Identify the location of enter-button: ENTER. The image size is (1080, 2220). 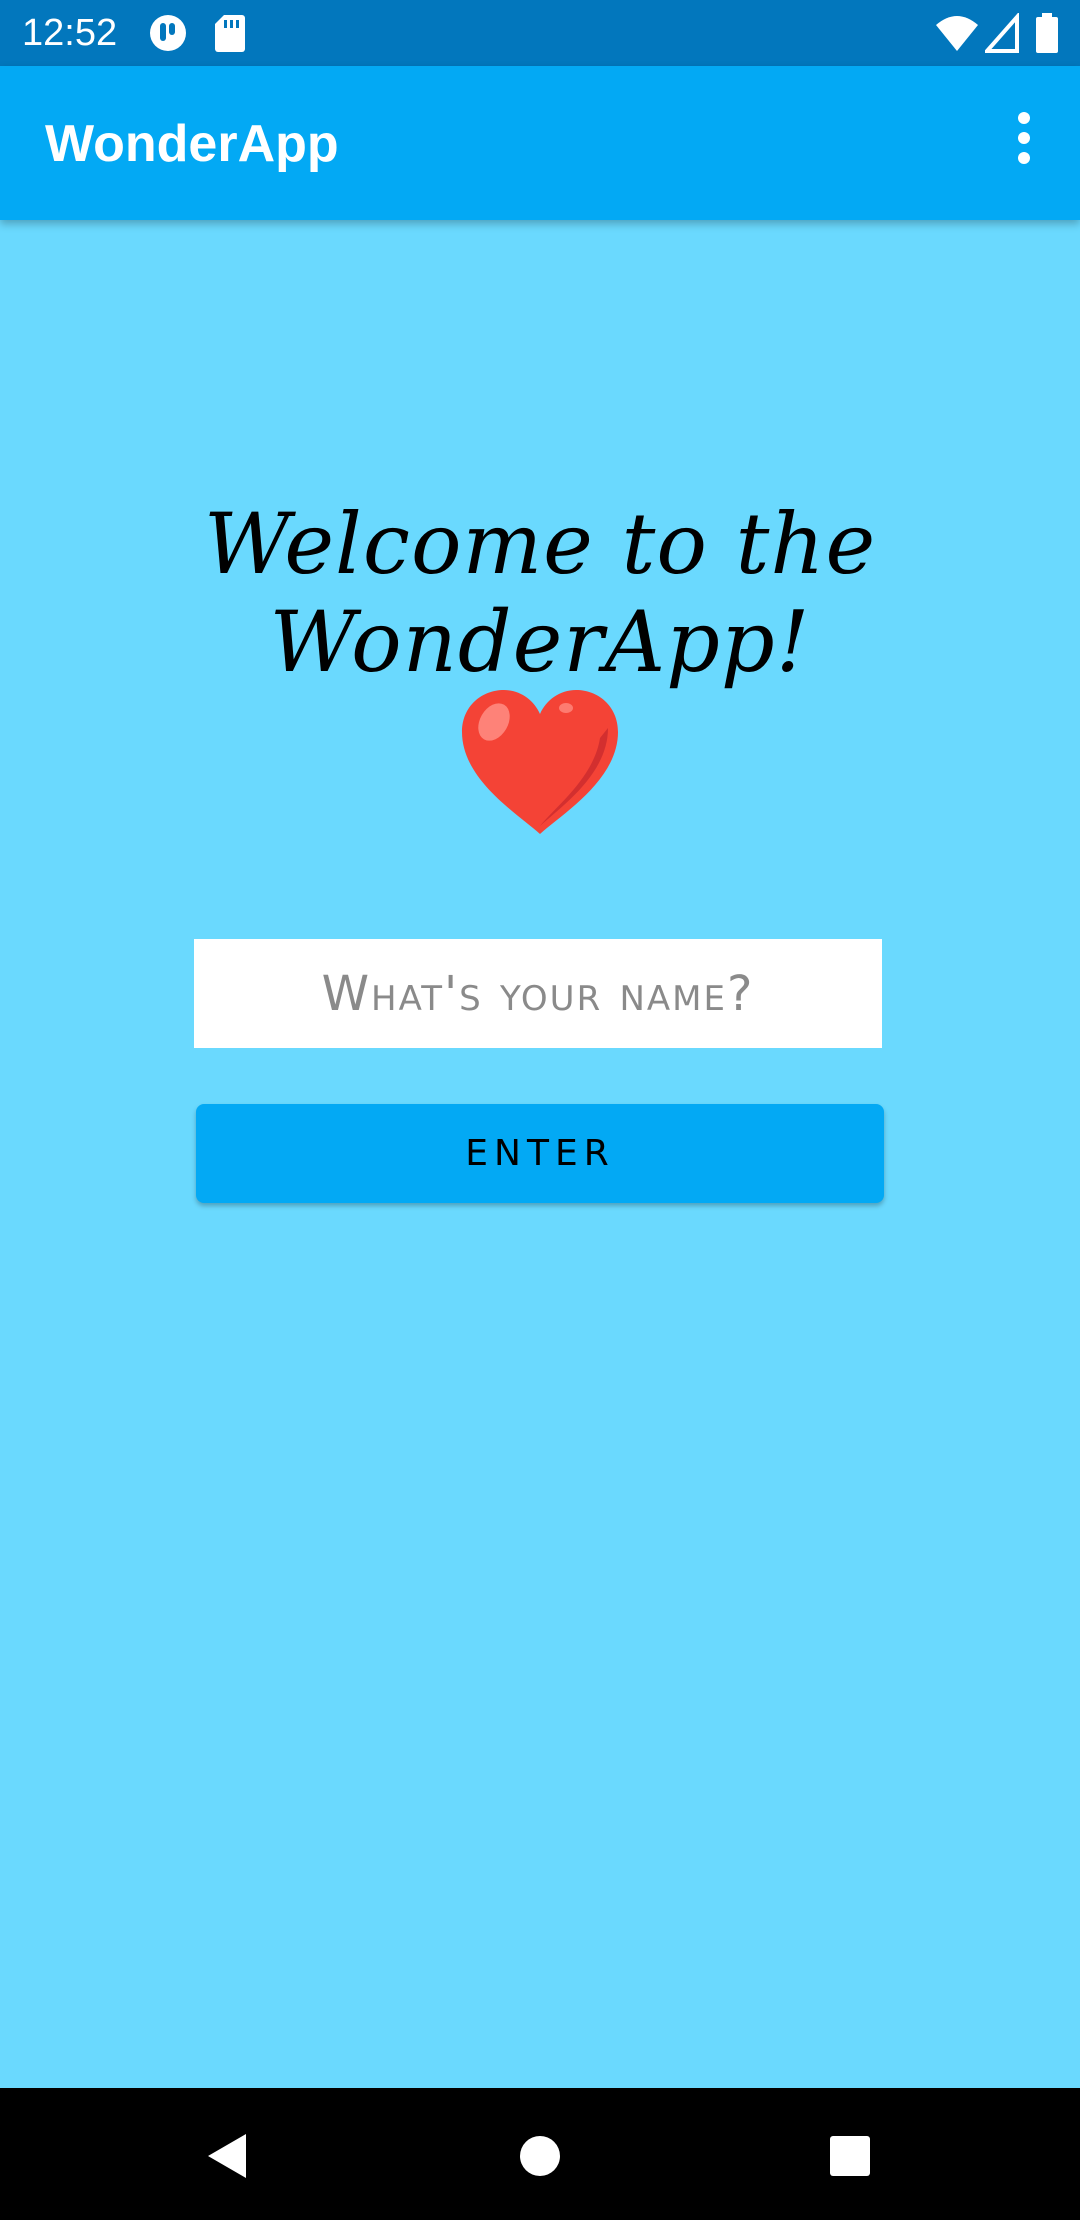
(540, 1153).